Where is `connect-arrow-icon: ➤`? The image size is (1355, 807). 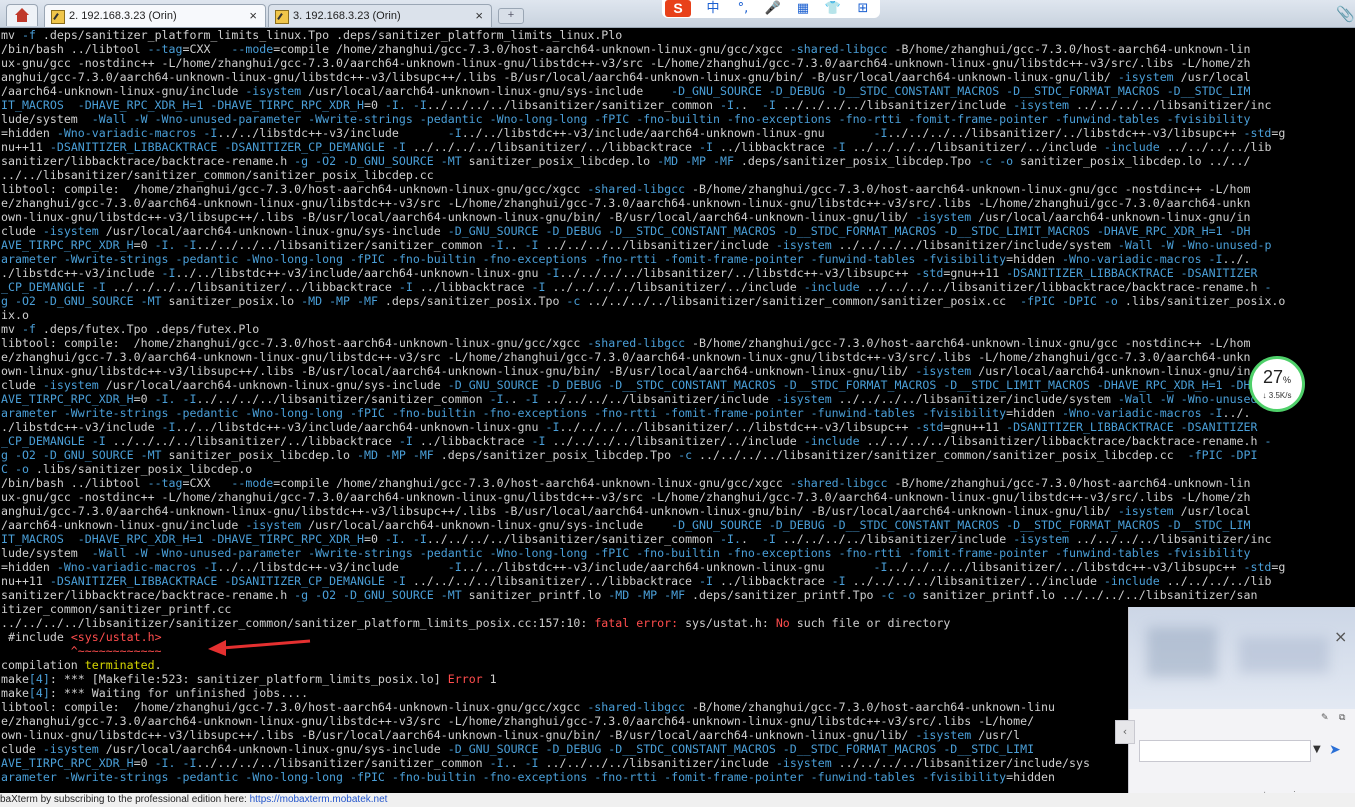
connect-arrow-icon: ➤ is located at coordinates (1335, 750).